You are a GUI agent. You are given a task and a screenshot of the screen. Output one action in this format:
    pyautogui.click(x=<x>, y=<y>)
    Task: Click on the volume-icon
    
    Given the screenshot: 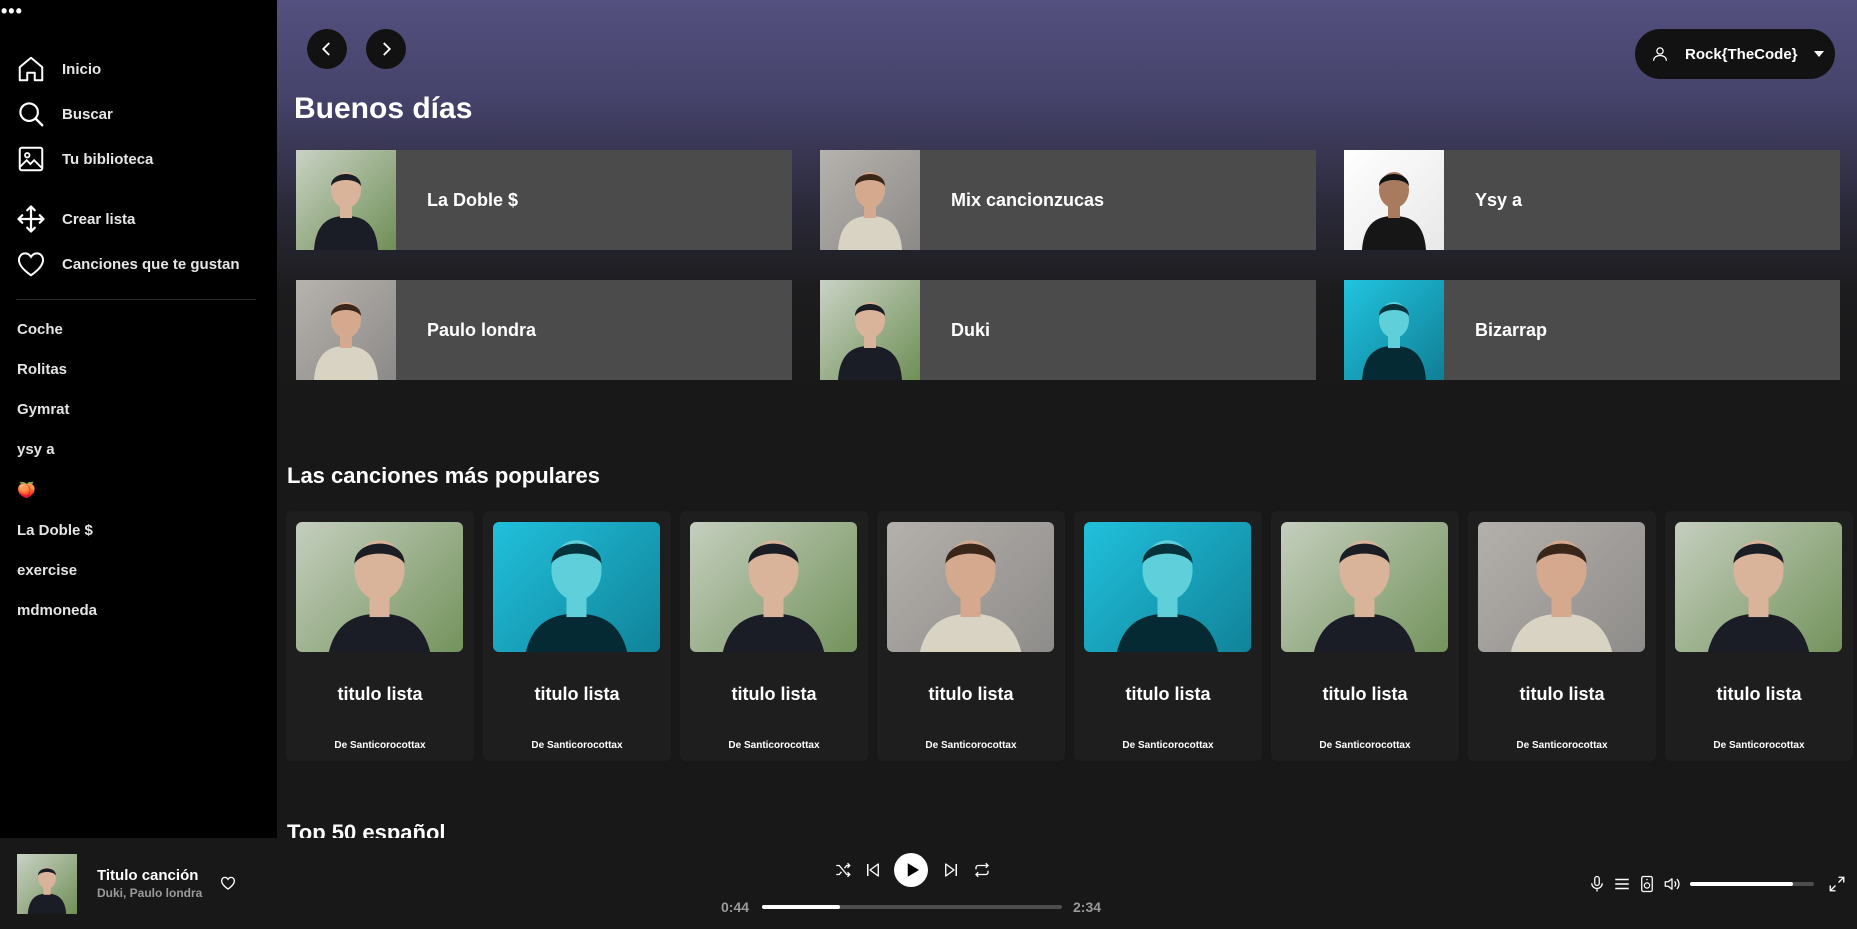 What is the action you would take?
    pyautogui.click(x=1672, y=884)
    